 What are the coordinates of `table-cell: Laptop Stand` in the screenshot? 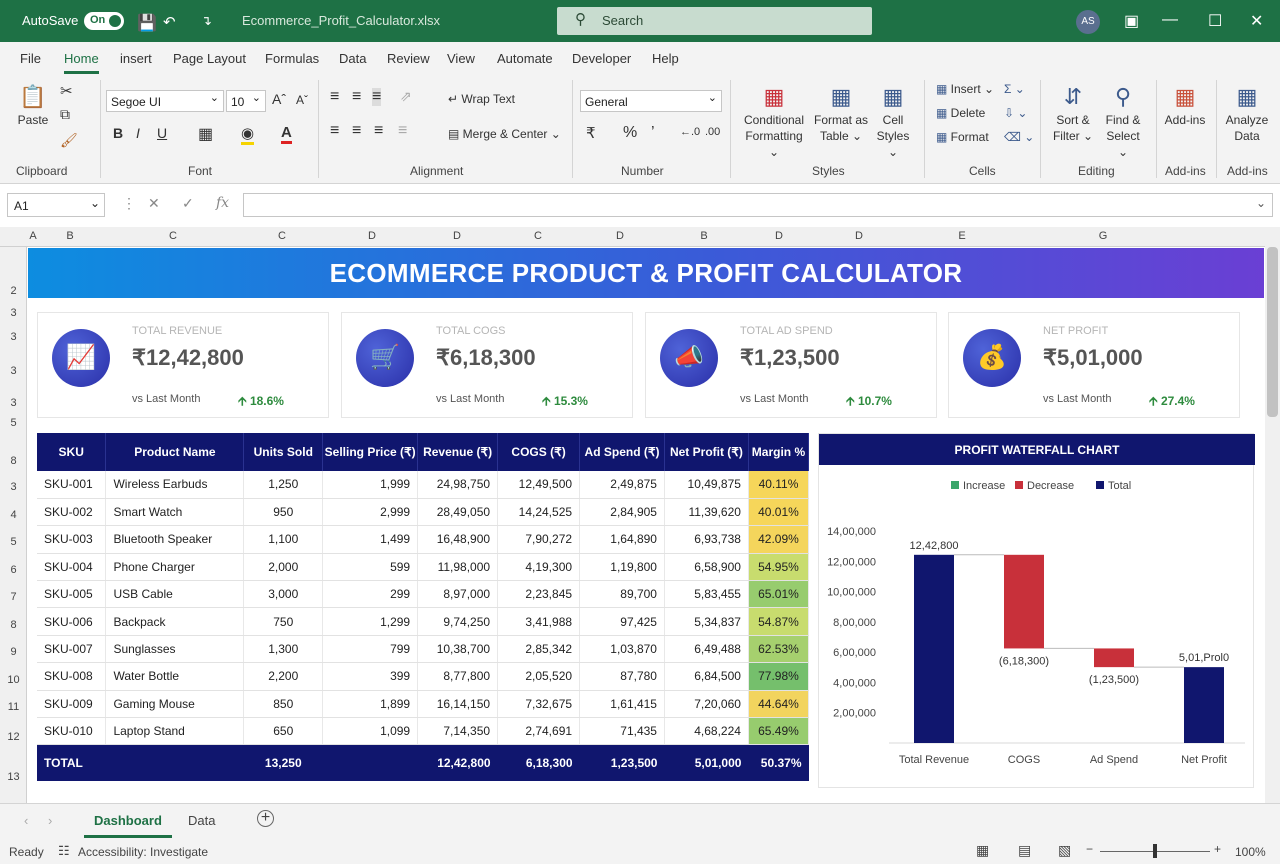 It's located at (175, 731).